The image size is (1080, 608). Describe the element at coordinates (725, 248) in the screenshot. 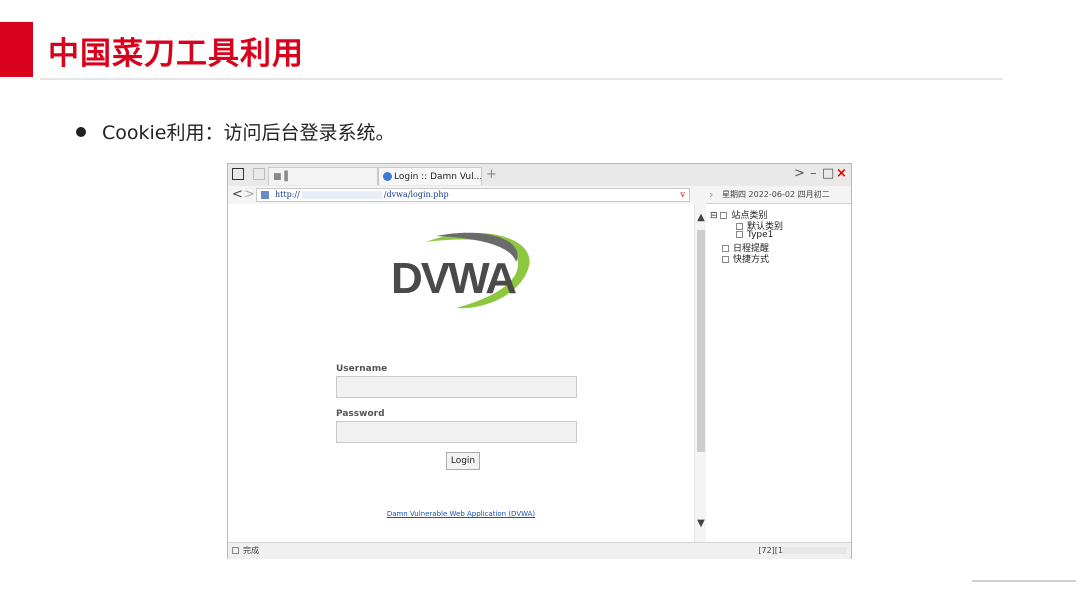

I see `calendar-icon` at that location.